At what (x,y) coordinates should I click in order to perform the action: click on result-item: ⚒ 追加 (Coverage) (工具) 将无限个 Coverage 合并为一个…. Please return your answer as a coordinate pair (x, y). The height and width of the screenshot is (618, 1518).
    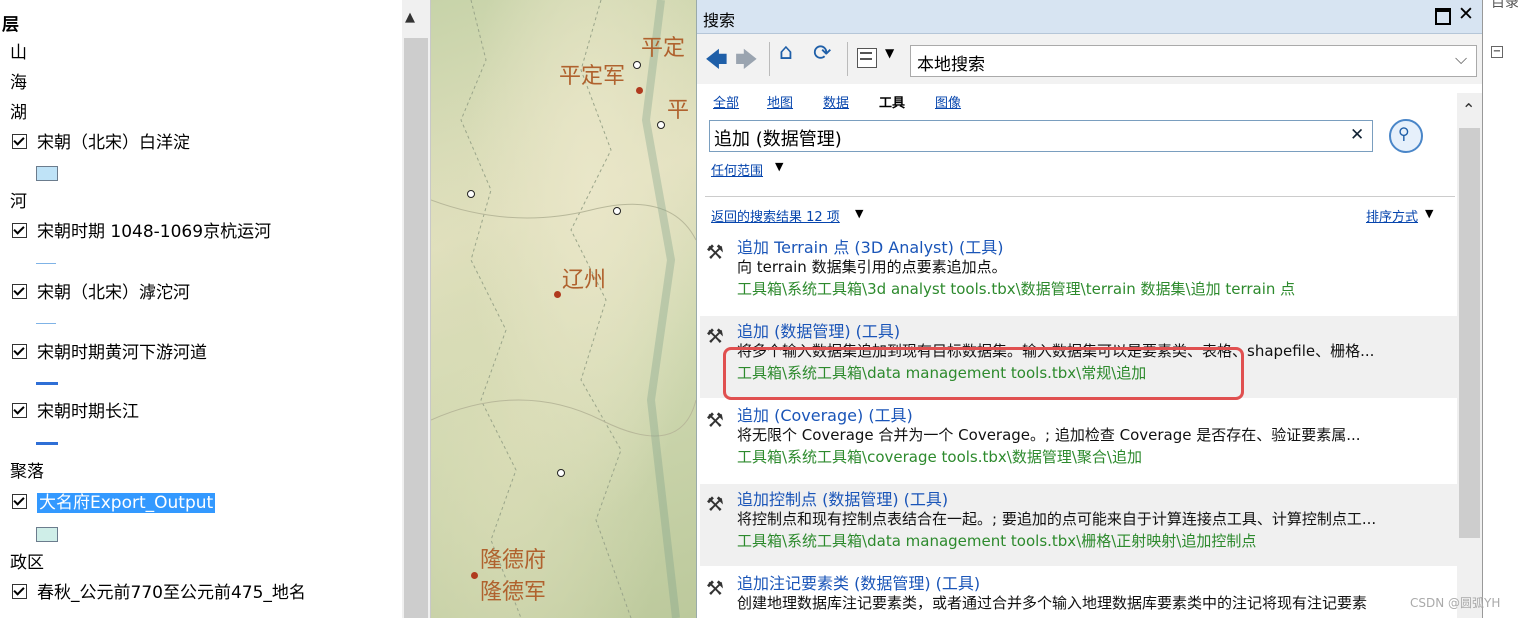
    Looking at the image, I should click on (1078, 441).